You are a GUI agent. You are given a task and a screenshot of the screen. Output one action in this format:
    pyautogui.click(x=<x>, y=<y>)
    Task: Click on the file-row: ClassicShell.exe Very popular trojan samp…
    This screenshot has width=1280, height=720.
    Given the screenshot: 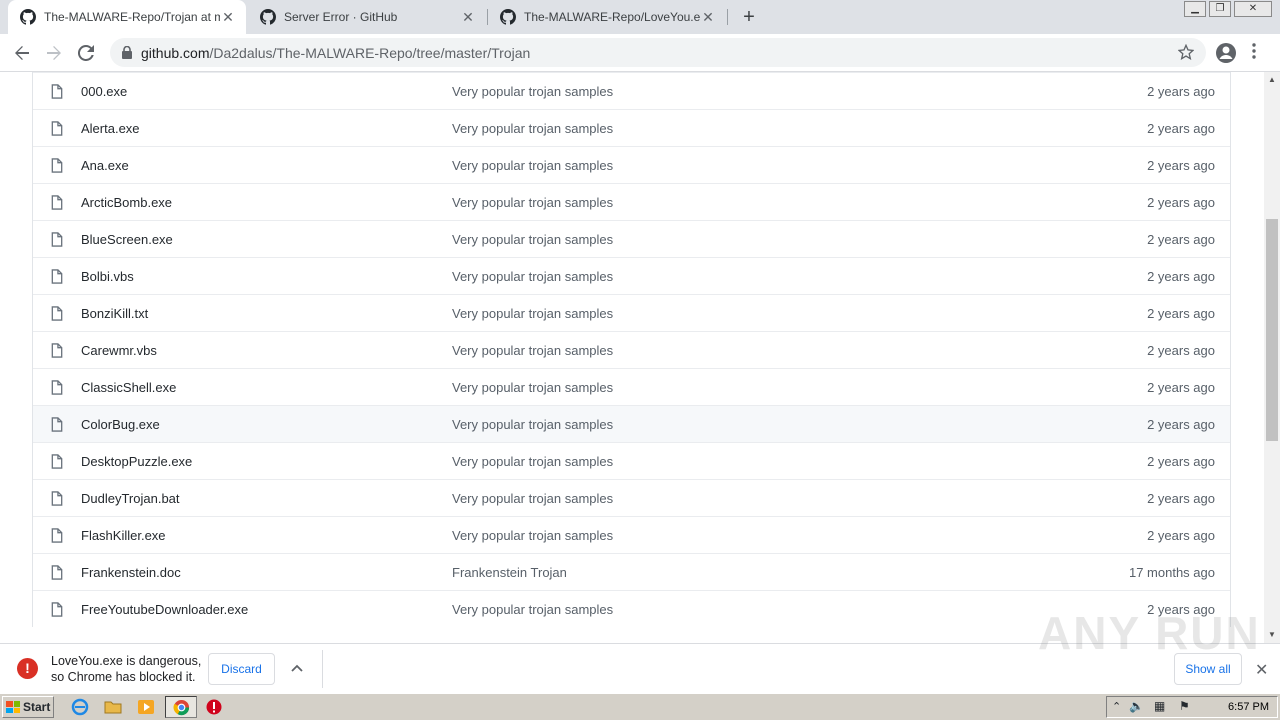 What is the action you would take?
    pyautogui.click(x=631, y=386)
    